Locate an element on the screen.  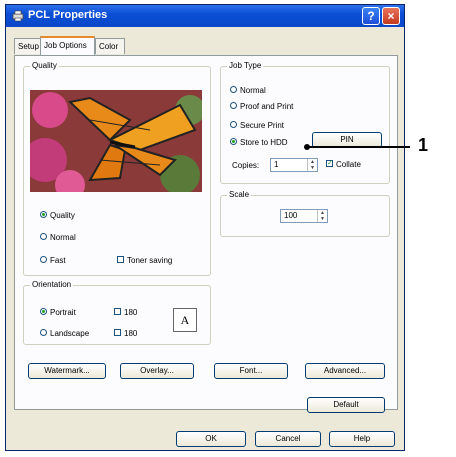
job-type-radio-normal: Normal is located at coordinates (248, 91).